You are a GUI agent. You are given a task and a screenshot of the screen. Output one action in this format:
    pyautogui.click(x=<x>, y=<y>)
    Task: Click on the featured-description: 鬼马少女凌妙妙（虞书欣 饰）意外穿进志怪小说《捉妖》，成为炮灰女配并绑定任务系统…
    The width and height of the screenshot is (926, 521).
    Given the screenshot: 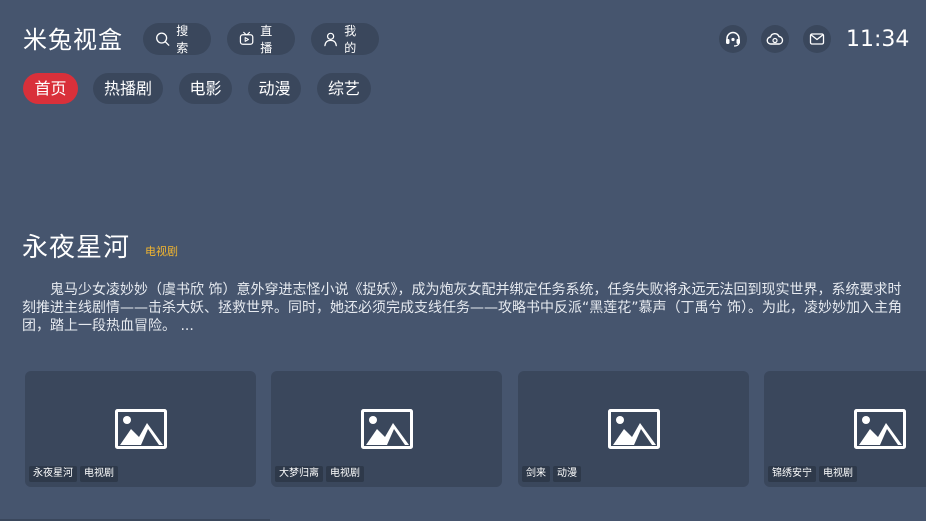 What is the action you would take?
    pyautogui.click(x=462, y=308)
    